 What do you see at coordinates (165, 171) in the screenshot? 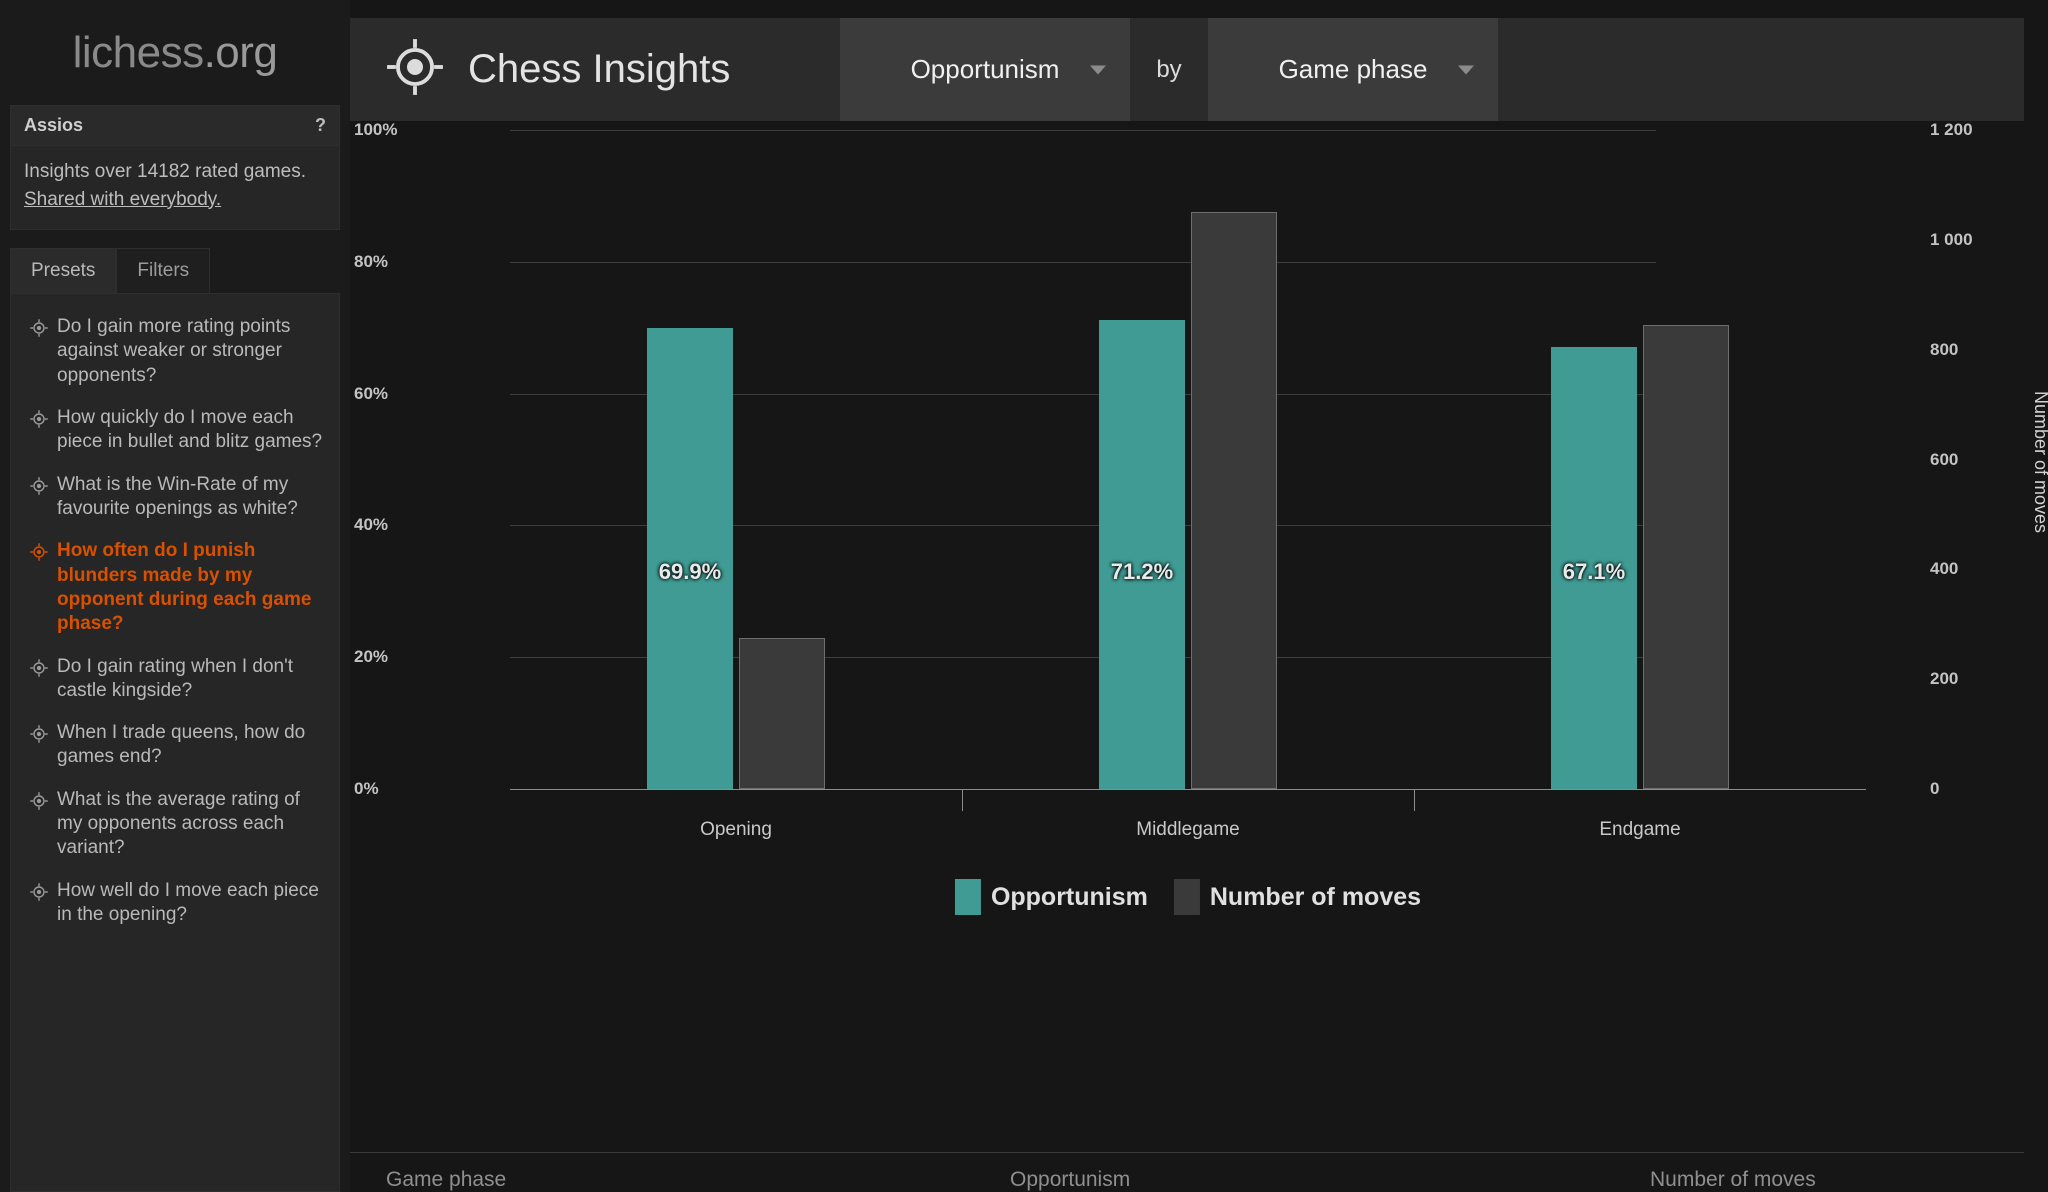
I see `games-count-text: Insights over 14182 rated games.` at bounding box center [165, 171].